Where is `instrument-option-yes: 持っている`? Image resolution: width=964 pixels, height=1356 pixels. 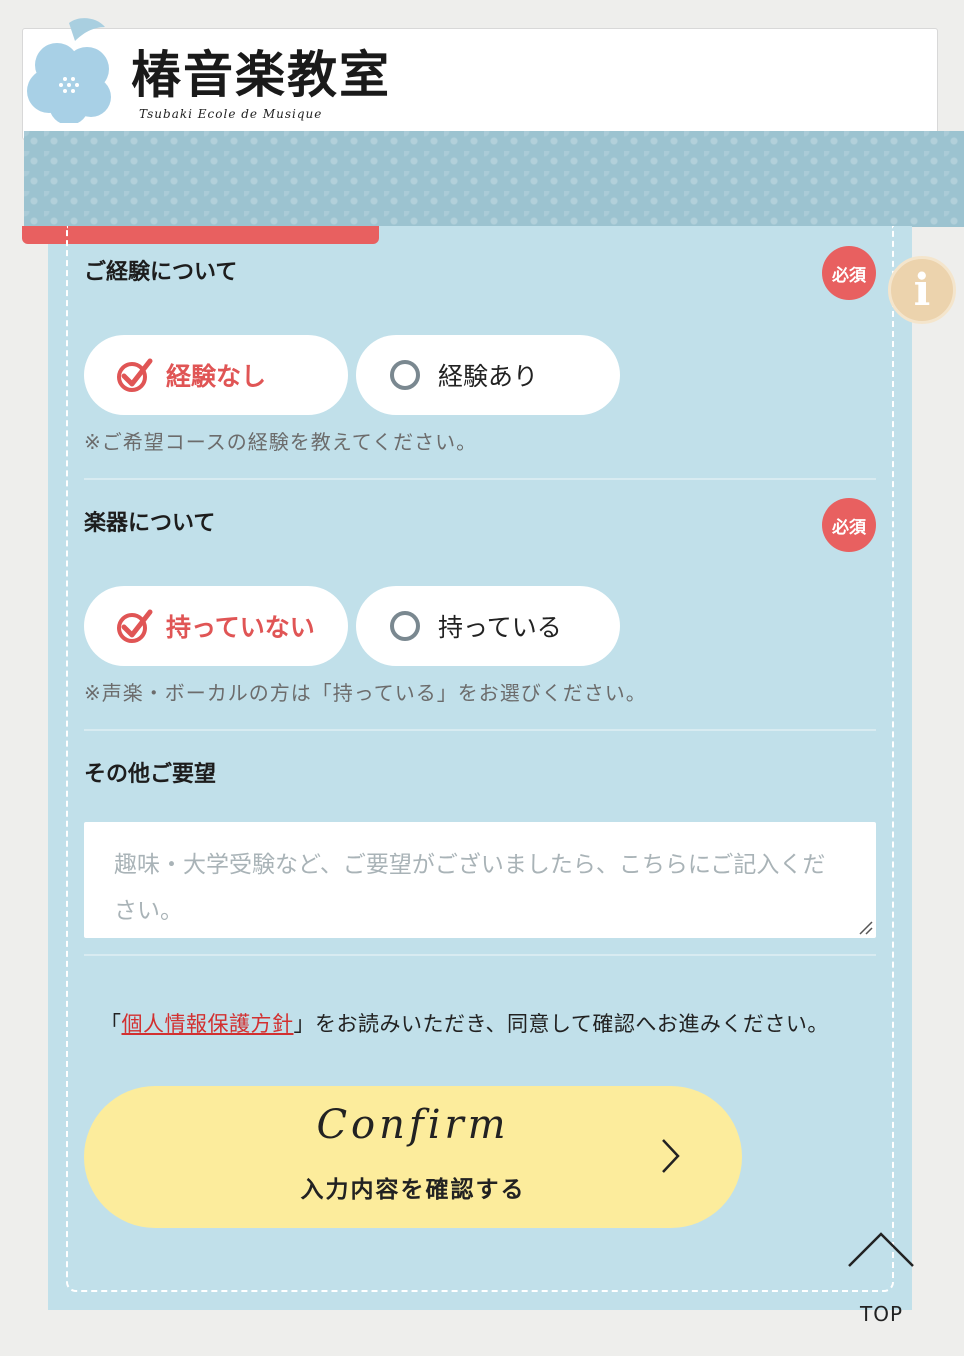 instrument-option-yes: 持っている is located at coordinates (488, 626).